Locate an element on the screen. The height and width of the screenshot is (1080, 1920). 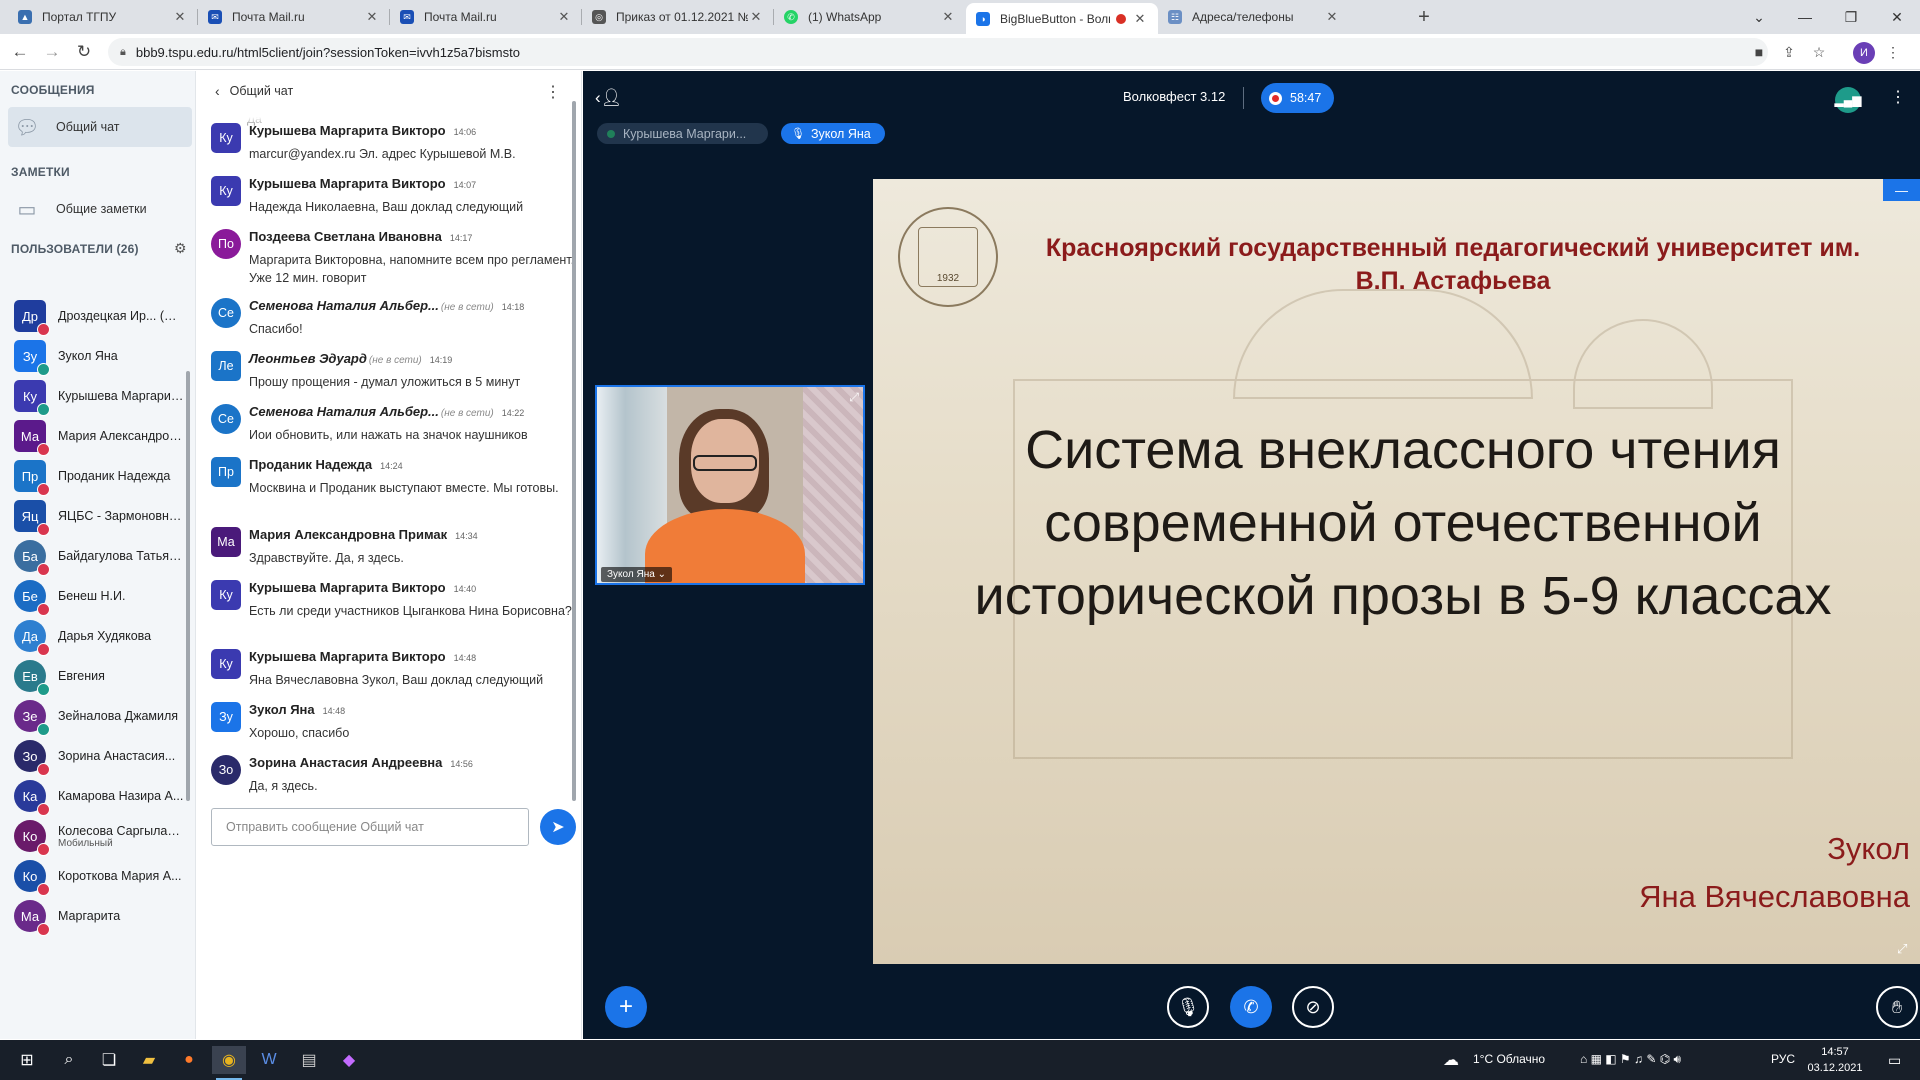
minimize-window-icon: — is located at coordinates (1805, 17).